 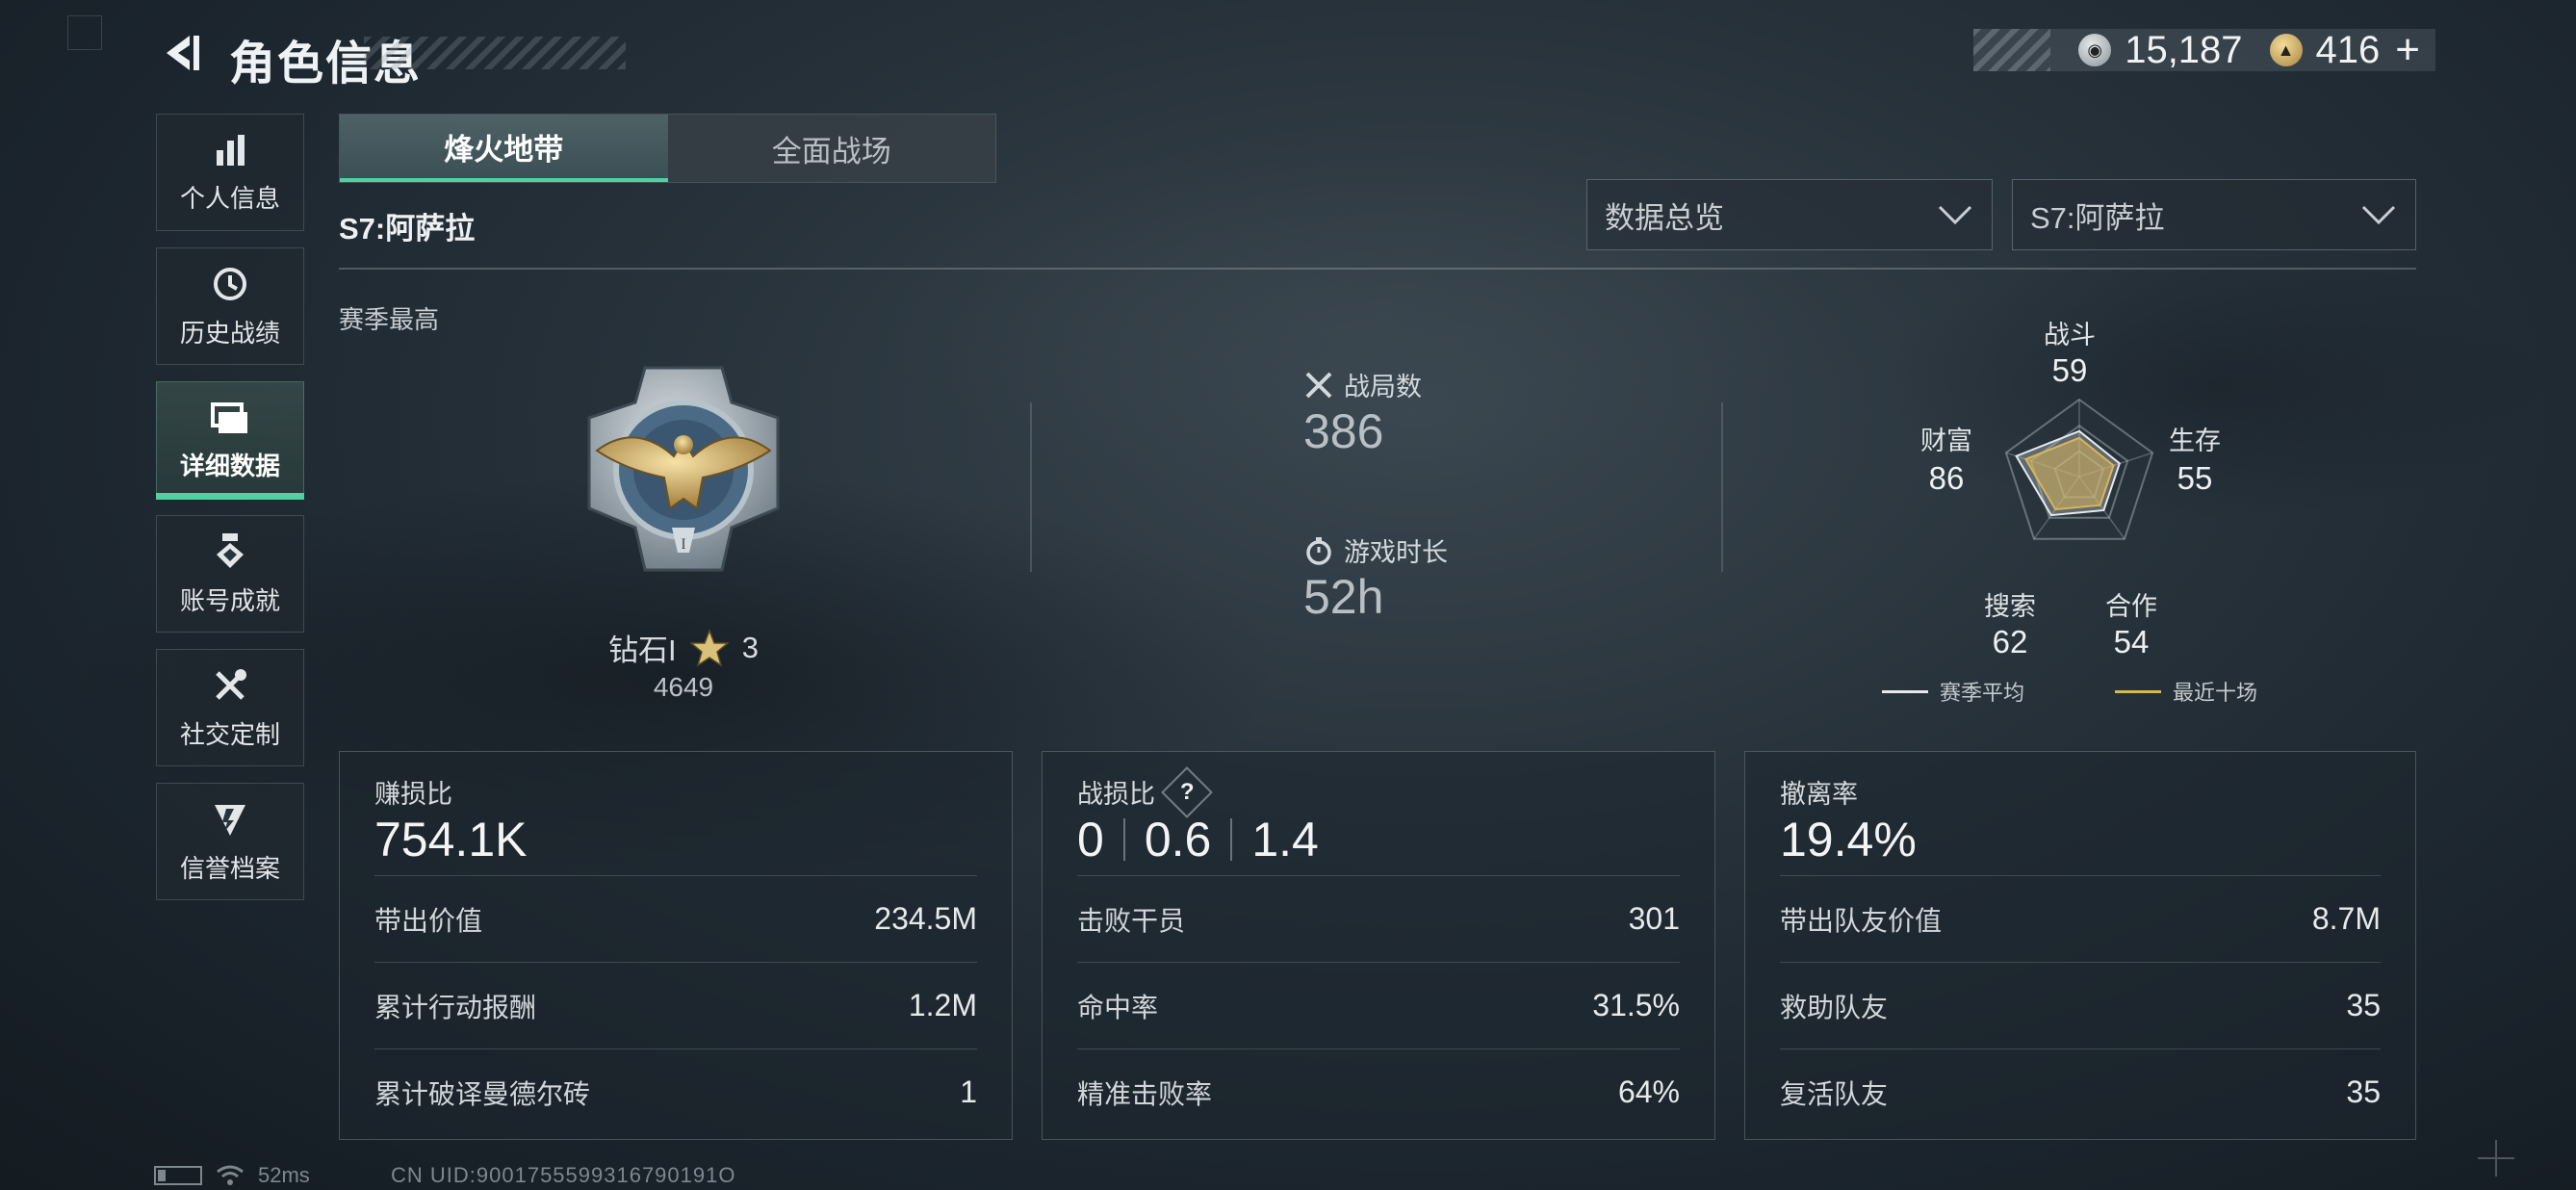 I want to click on rank-stars: 3, so click(x=750, y=647).